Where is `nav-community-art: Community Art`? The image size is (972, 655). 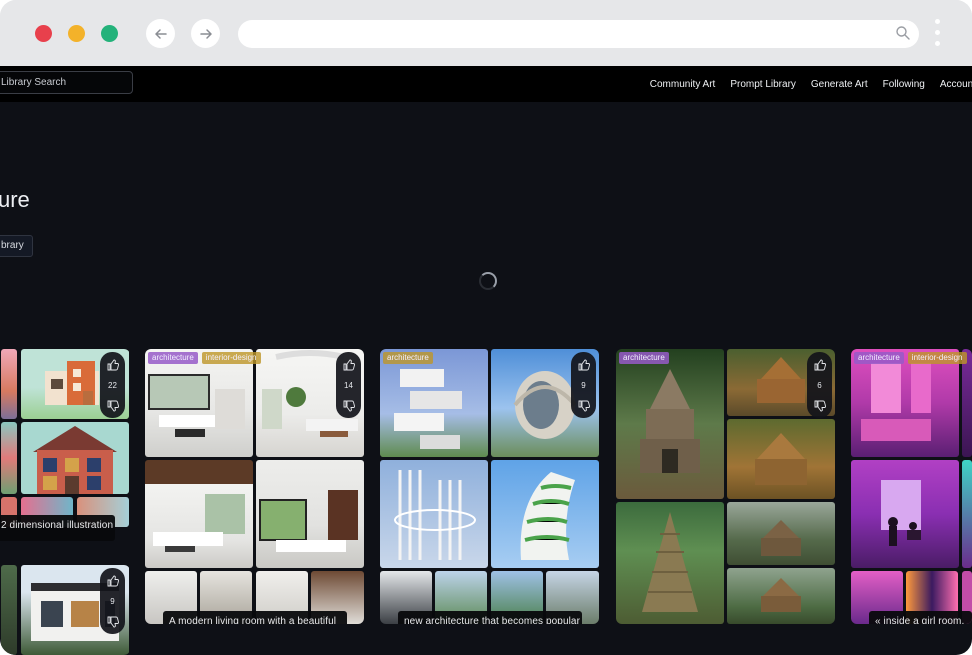 nav-community-art: Community Art is located at coordinates (683, 84).